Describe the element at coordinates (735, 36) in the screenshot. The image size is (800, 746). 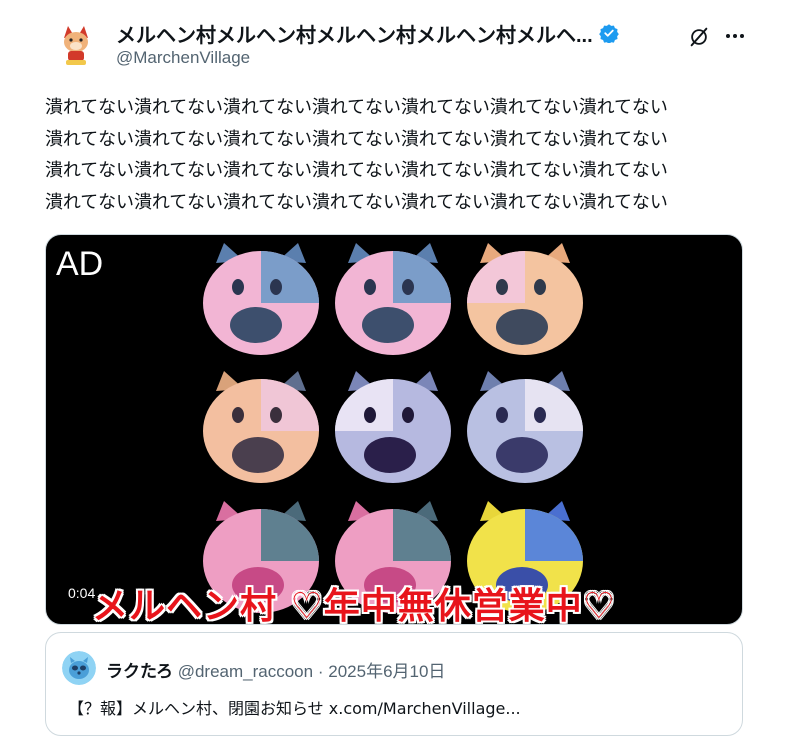
I see `more-icon` at that location.